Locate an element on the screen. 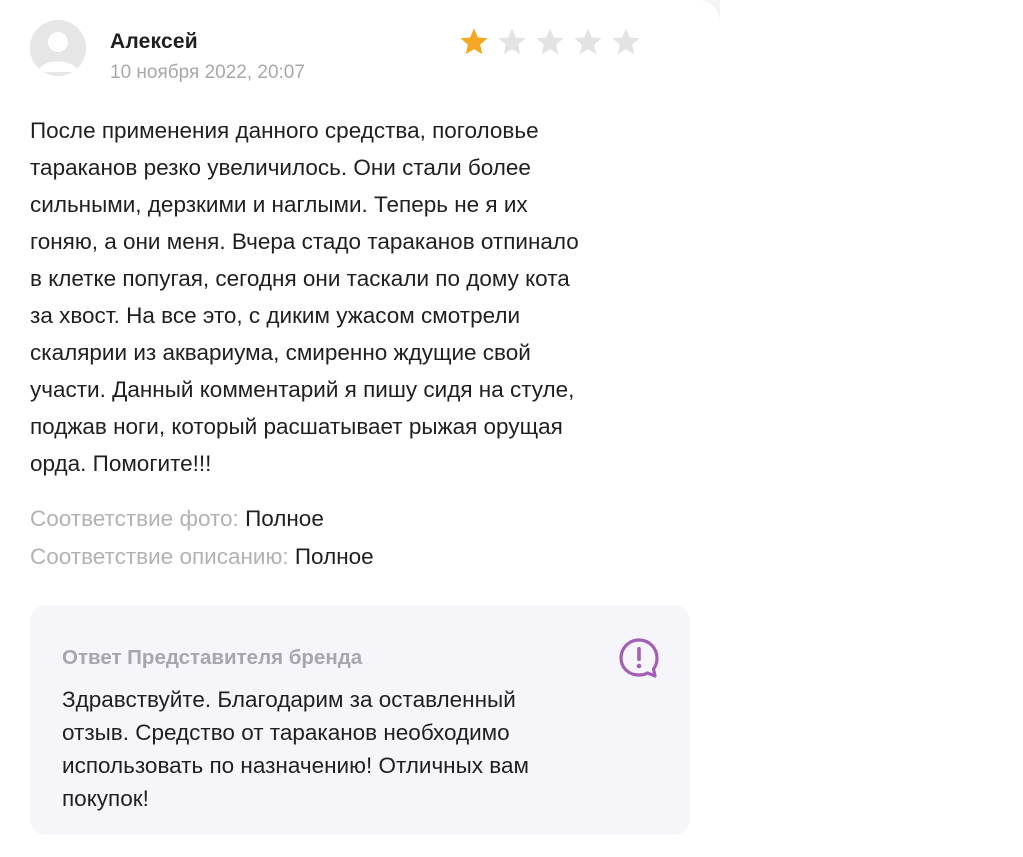 The image size is (1023, 857). brand-response-title: Ответ Представителя бренда is located at coordinates (212, 657).